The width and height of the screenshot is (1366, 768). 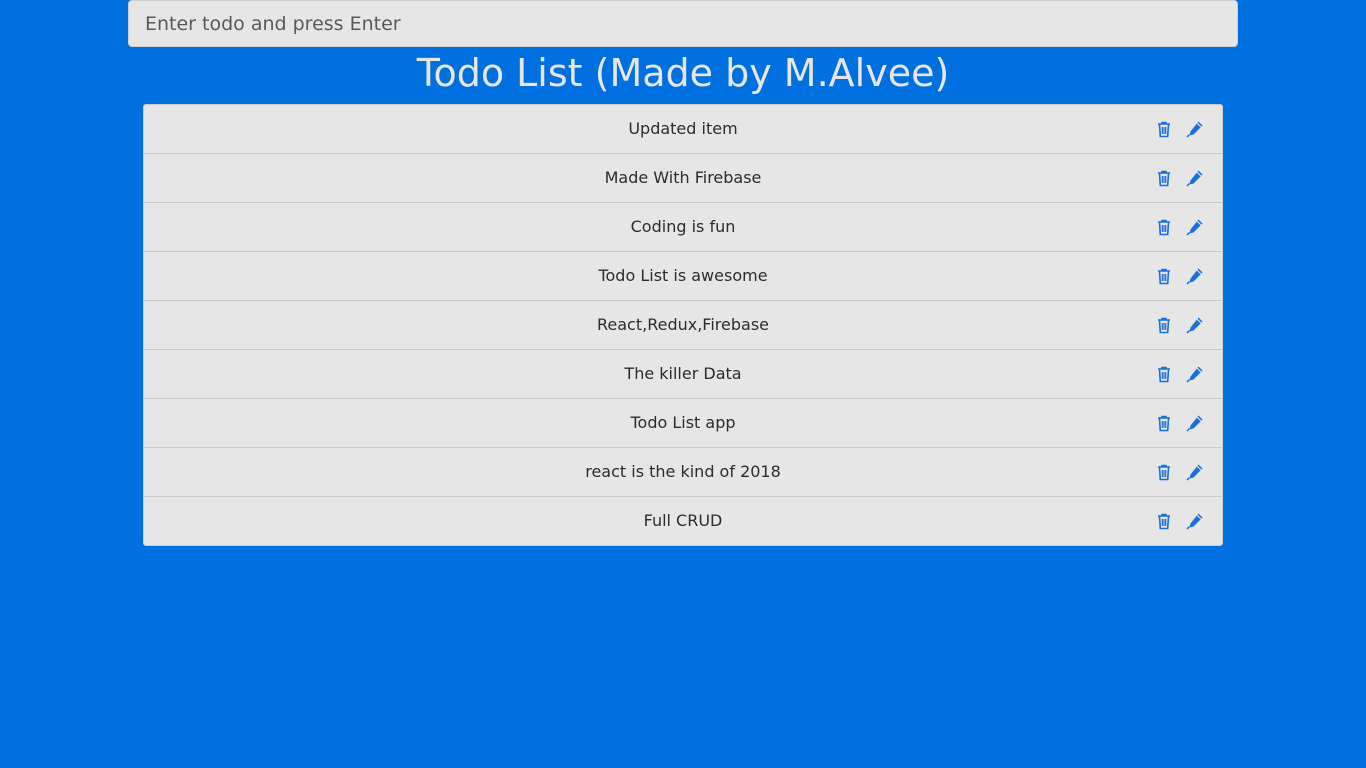 I want to click on todo-text: React,Redux,Firebase, so click(x=683, y=324).